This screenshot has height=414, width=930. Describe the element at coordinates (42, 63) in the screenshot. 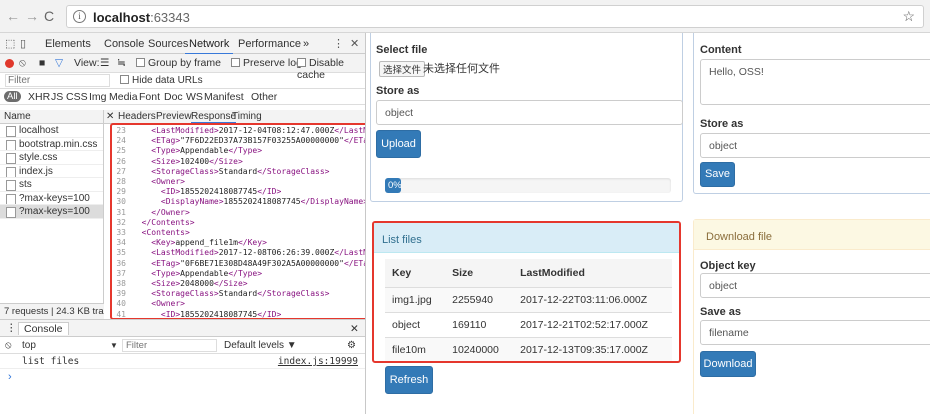

I see `camera-icon: ■` at that location.